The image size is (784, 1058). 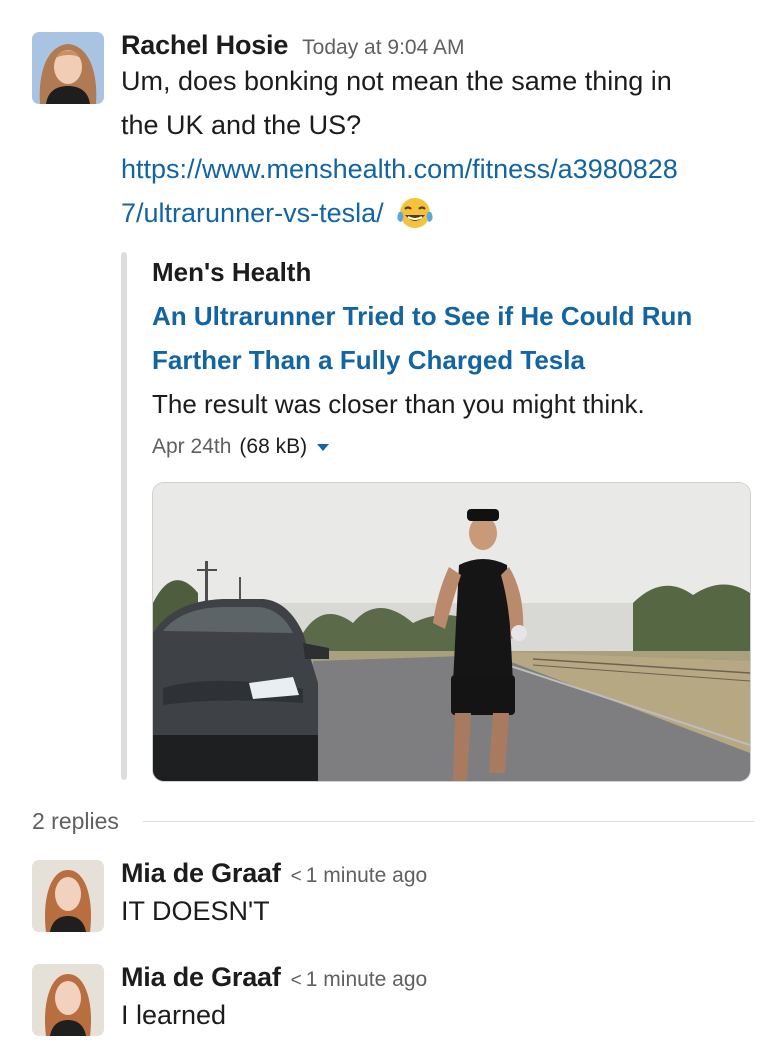 I want to click on article-link-continued: 7/ultrarunner-vs-tesla/, so click(x=252, y=213).